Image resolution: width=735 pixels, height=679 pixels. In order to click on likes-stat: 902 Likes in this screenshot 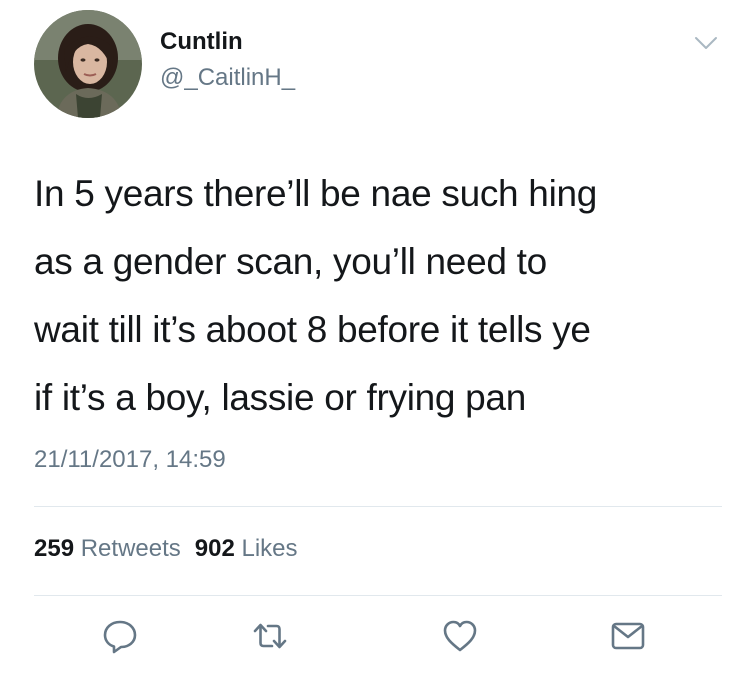, I will do `click(246, 548)`.